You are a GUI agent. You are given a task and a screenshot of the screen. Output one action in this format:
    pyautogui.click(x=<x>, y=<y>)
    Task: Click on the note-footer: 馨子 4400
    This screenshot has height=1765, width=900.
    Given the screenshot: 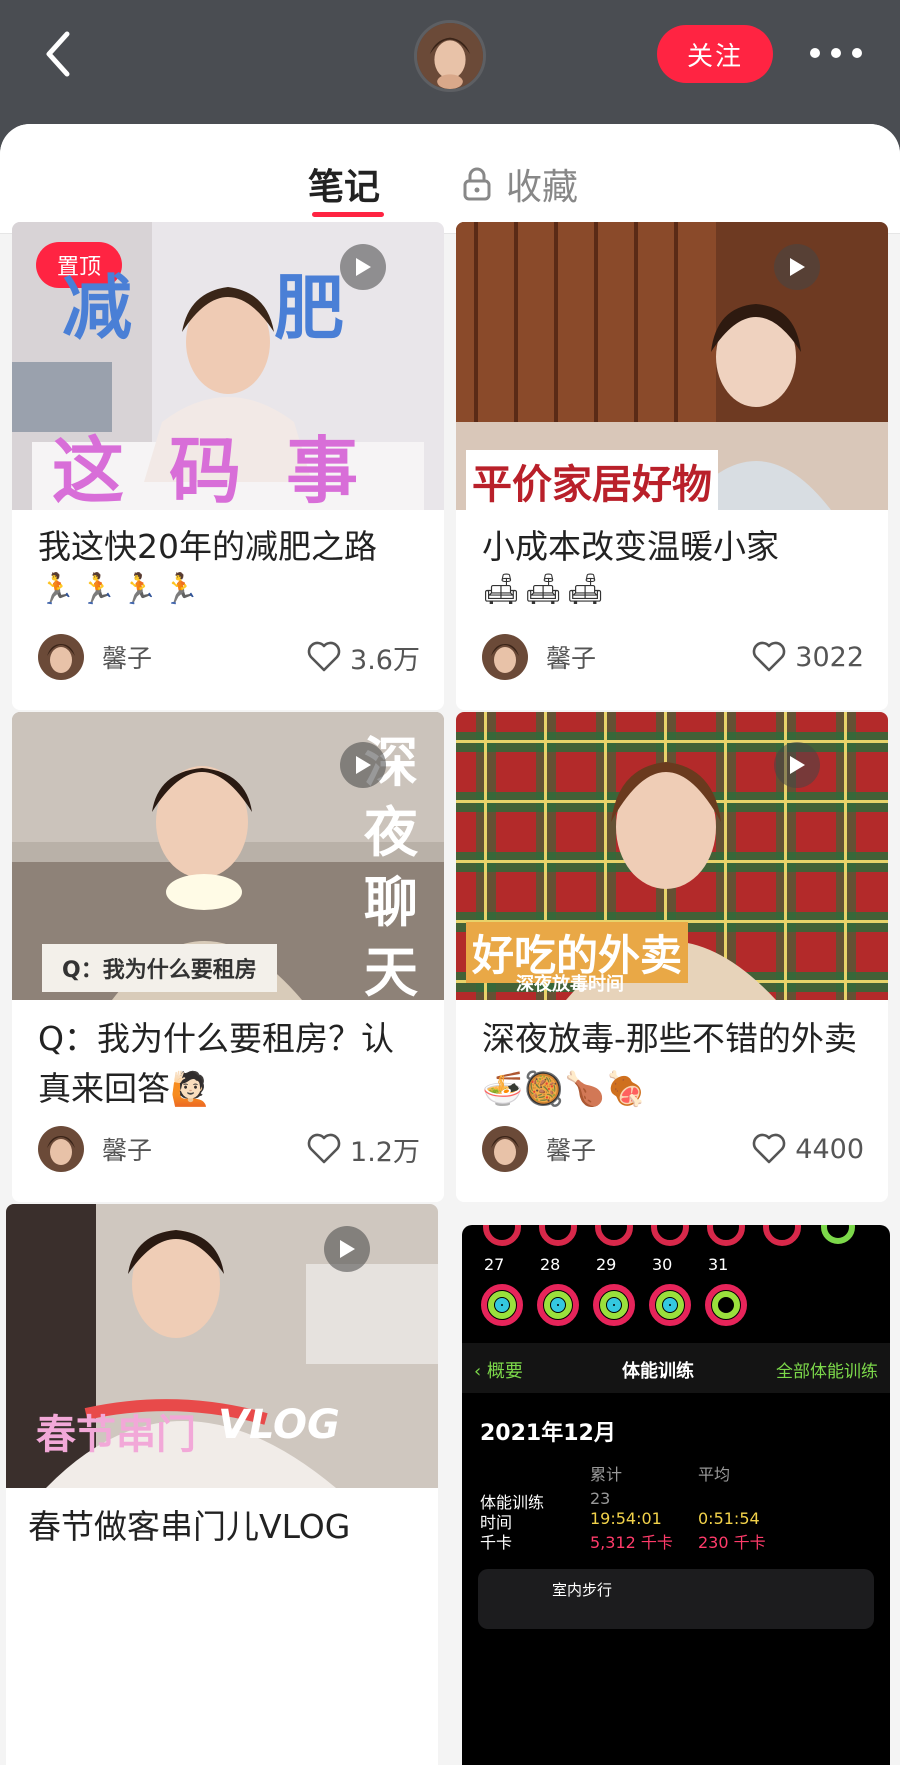 What is the action you would take?
    pyautogui.click(x=673, y=1149)
    